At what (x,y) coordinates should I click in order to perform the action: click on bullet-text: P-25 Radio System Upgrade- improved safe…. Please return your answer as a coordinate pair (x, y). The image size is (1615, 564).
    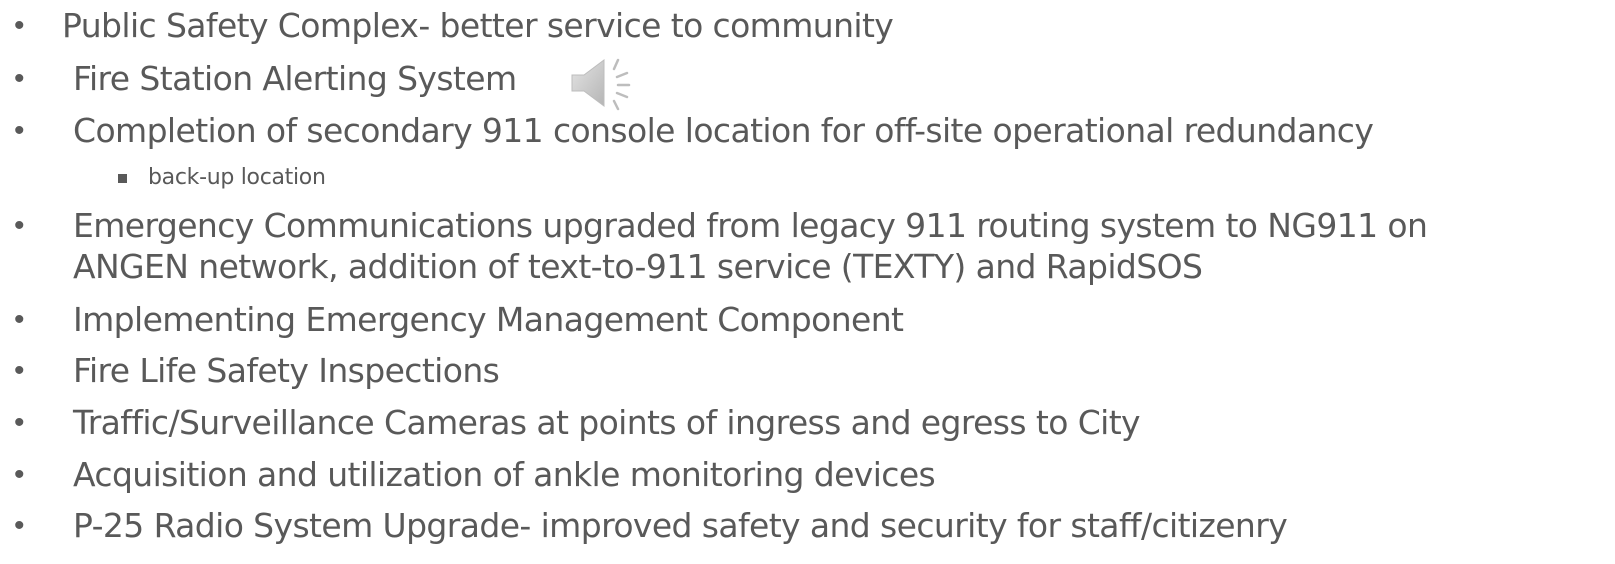
    Looking at the image, I should click on (680, 525).